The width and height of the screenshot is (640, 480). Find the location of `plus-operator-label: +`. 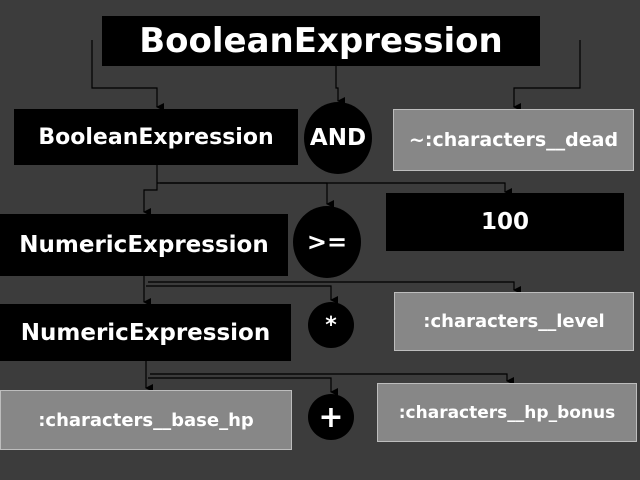

plus-operator-label: + is located at coordinates (331, 417).